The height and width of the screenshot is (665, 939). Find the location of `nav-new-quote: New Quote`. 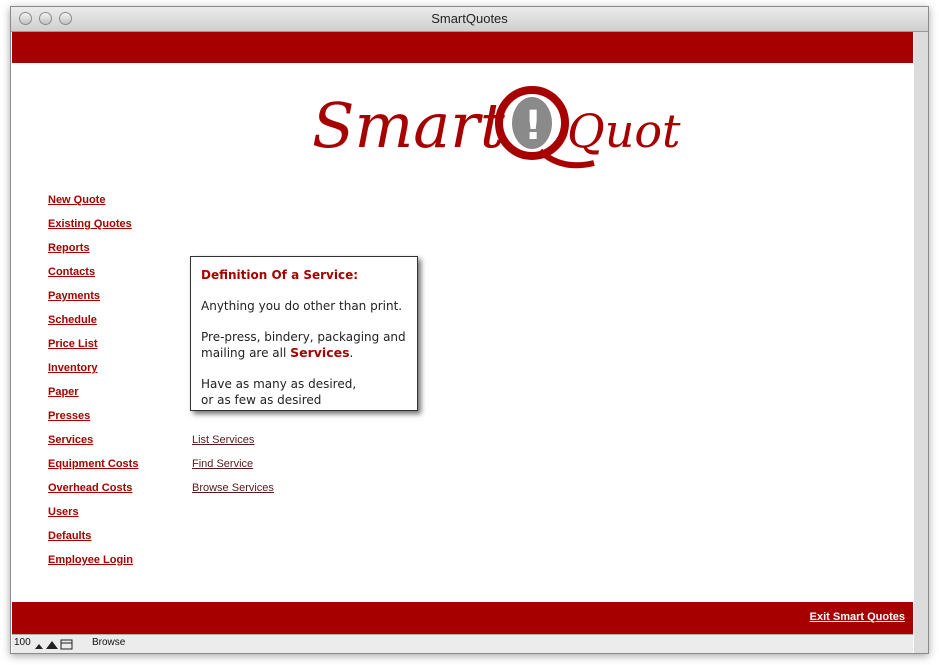

nav-new-quote: New Quote is located at coordinates (76, 200).